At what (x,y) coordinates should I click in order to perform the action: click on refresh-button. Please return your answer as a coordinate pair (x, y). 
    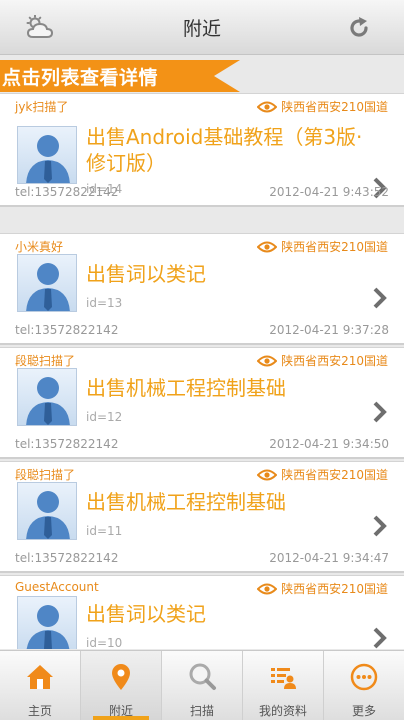
    Looking at the image, I should click on (359, 28).